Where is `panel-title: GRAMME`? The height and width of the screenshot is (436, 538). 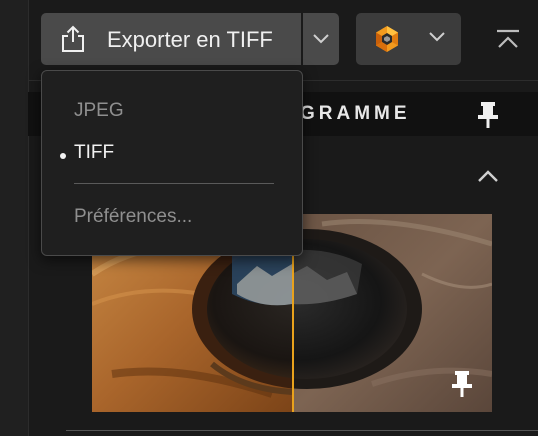
panel-title: GRAMME is located at coordinates (355, 113).